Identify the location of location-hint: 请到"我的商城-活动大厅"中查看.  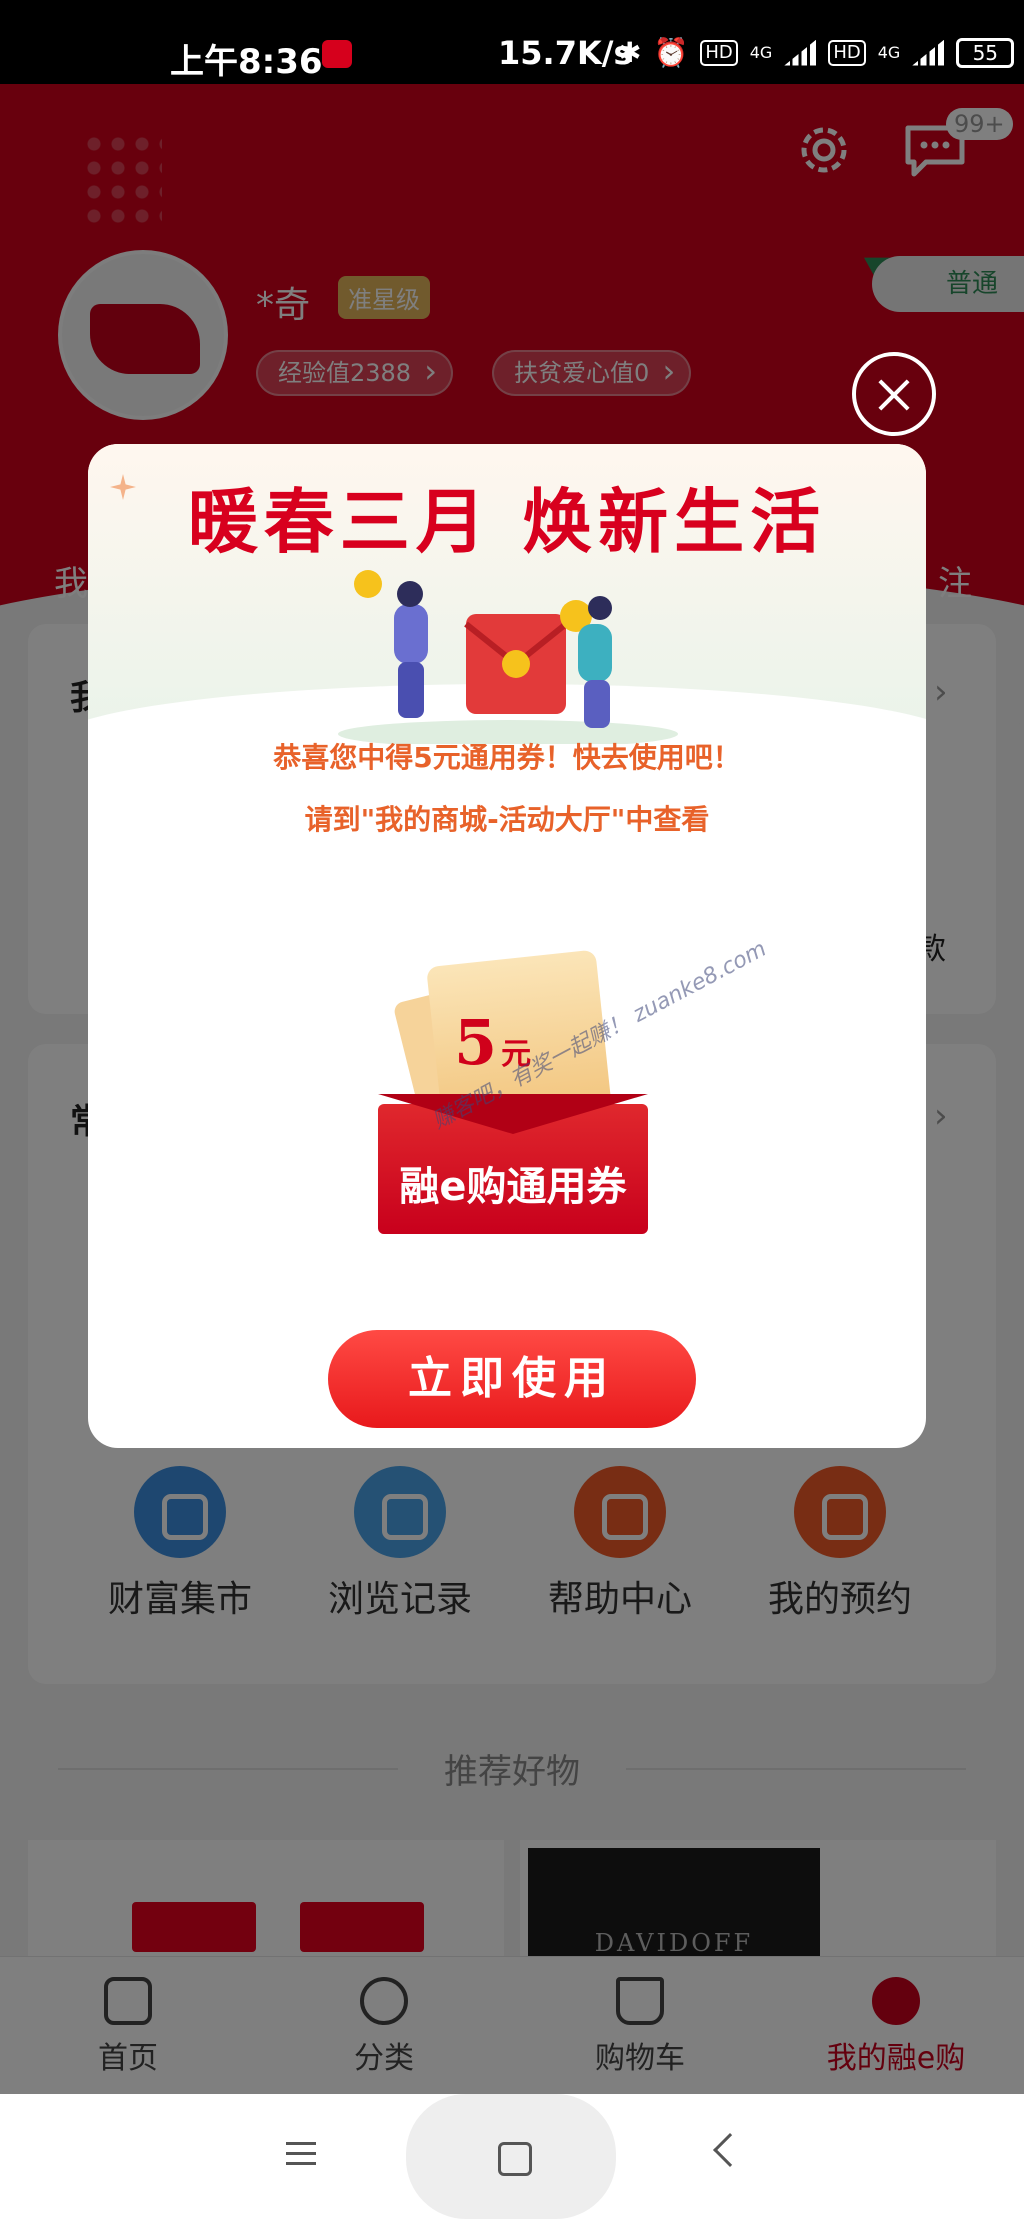
(507, 819).